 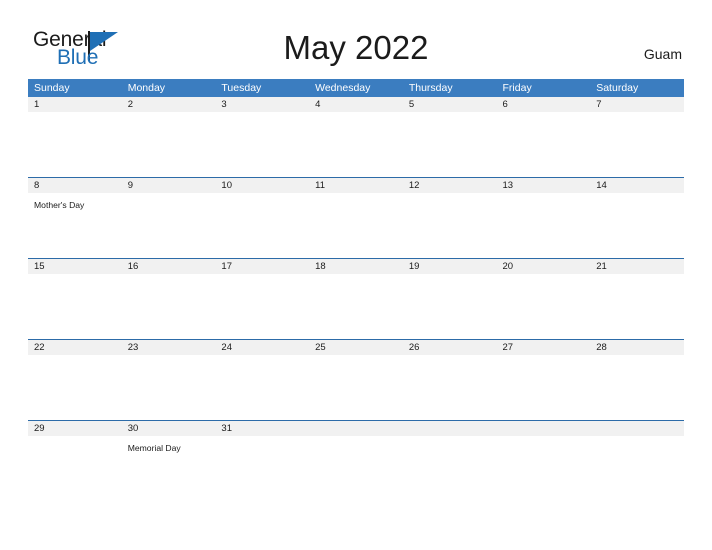 I want to click on day-number: 21, so click(x=637, y=266).